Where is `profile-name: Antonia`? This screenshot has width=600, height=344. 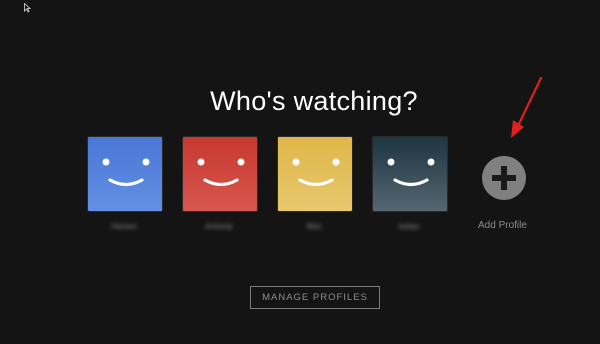
profile-name: Antonia is located at coordinates (219, 226).